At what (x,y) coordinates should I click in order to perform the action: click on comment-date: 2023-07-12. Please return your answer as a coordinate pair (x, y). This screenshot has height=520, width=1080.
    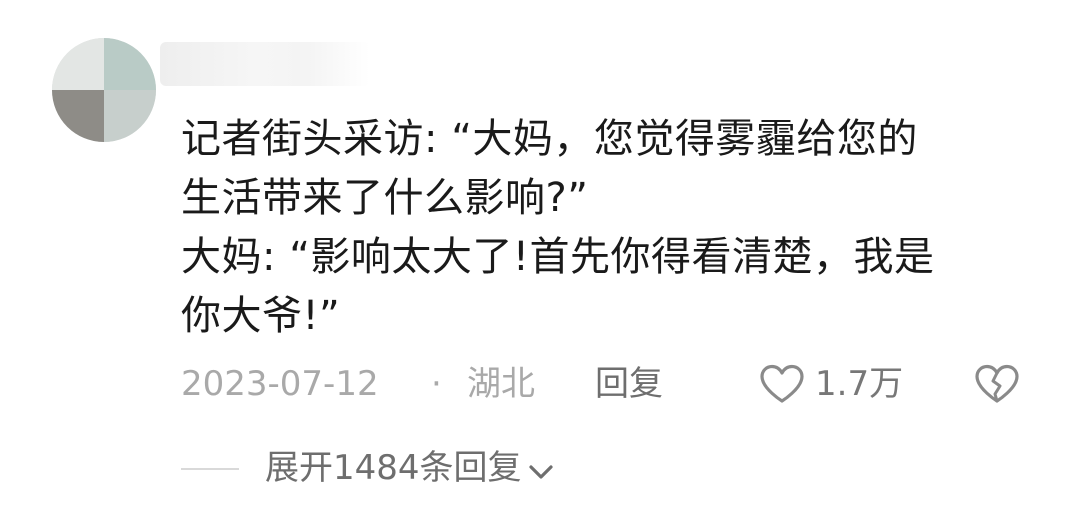
    Looking at the image, I should click on (280, 384).